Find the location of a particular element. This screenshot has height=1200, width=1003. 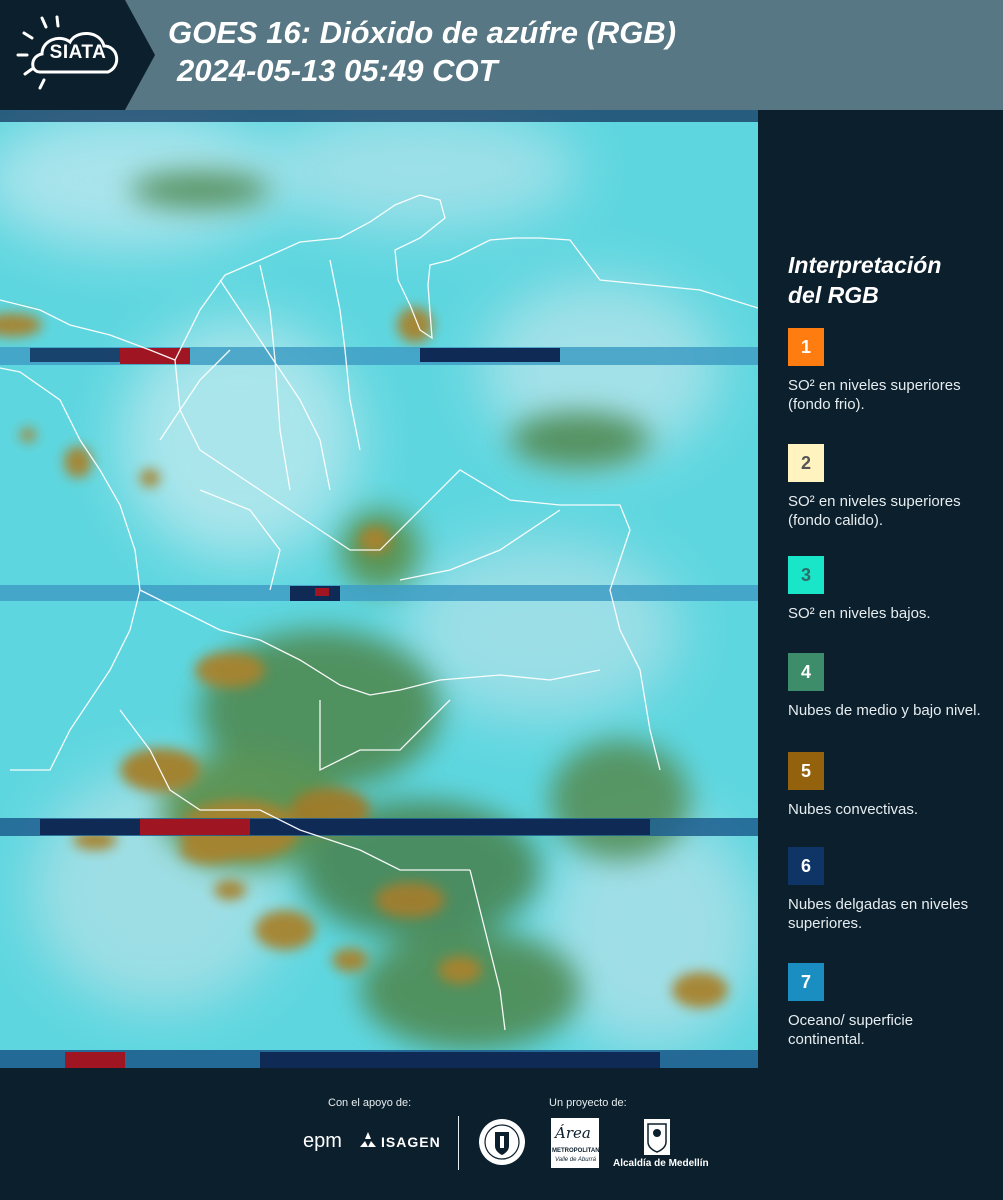

isagen-icon is located at coordinates (368, 1139).